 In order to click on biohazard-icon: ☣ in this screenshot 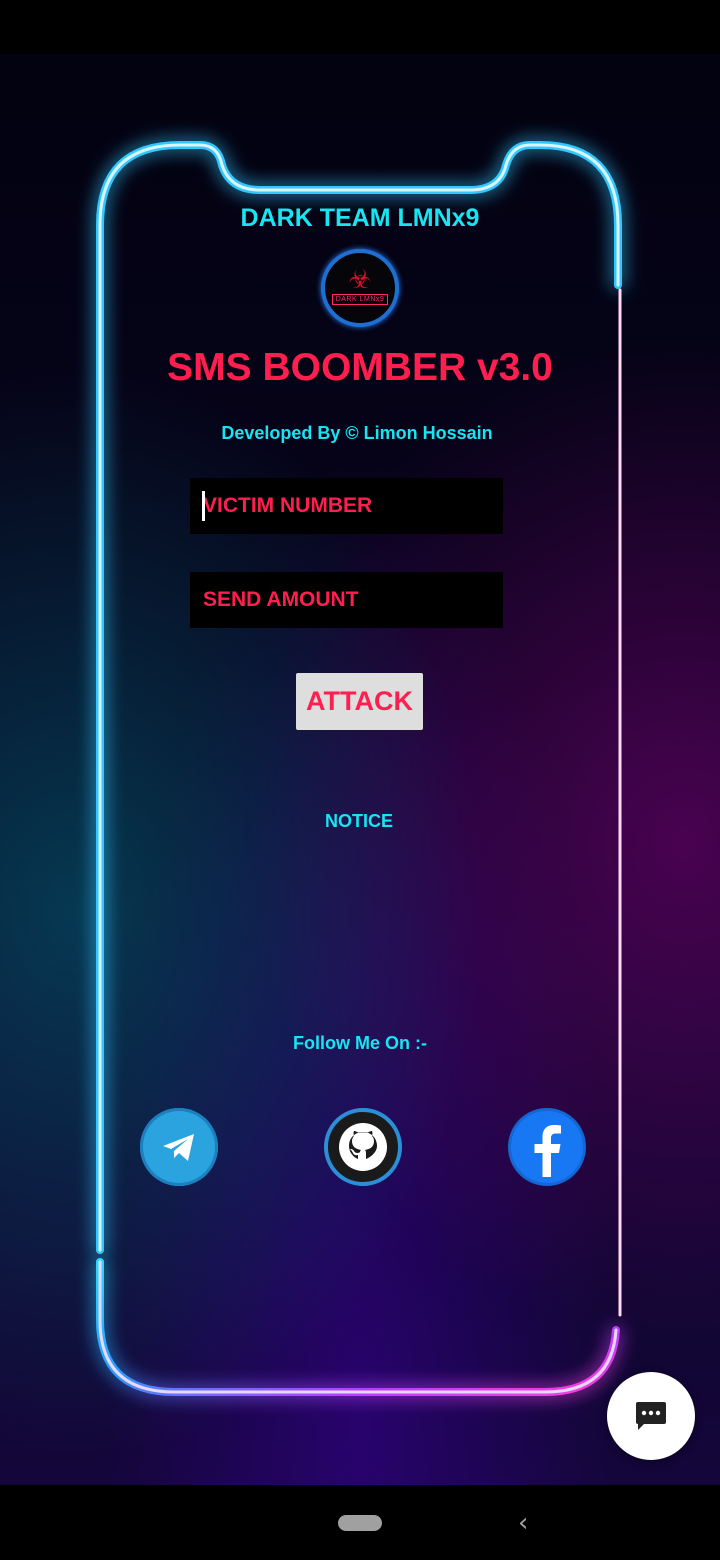, I will do `click(360, 278)`.